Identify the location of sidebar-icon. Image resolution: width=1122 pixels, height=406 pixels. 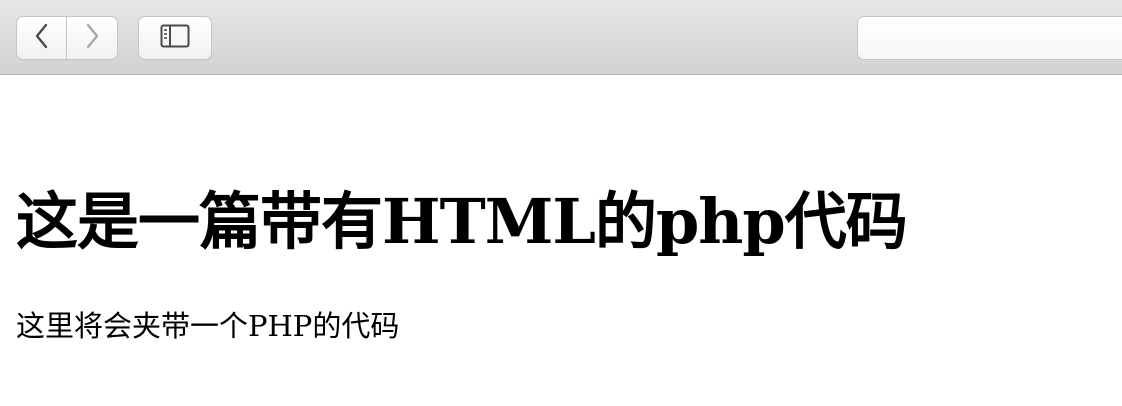
(175, 38).